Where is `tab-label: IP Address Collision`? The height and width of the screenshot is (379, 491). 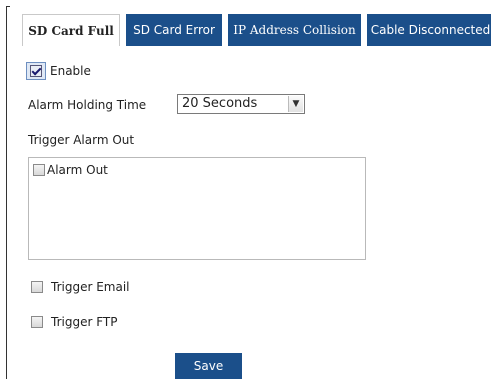 tab-label: IP Address Collision is located at coordinates (294, 30).